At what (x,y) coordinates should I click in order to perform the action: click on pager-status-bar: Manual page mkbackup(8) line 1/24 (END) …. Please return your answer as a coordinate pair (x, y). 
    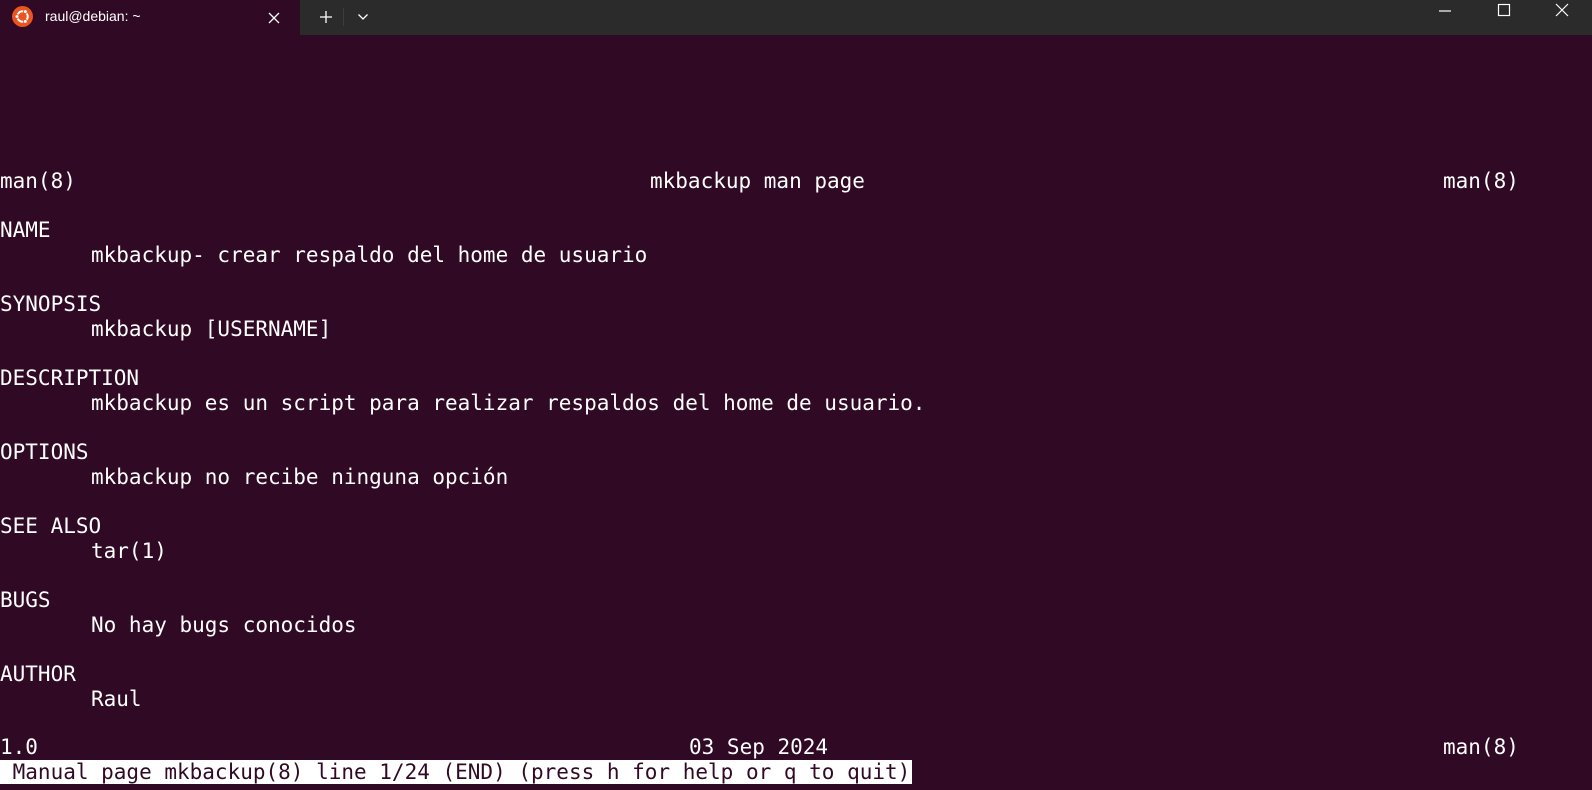
    Looking at the image, I should click on (456, 772).